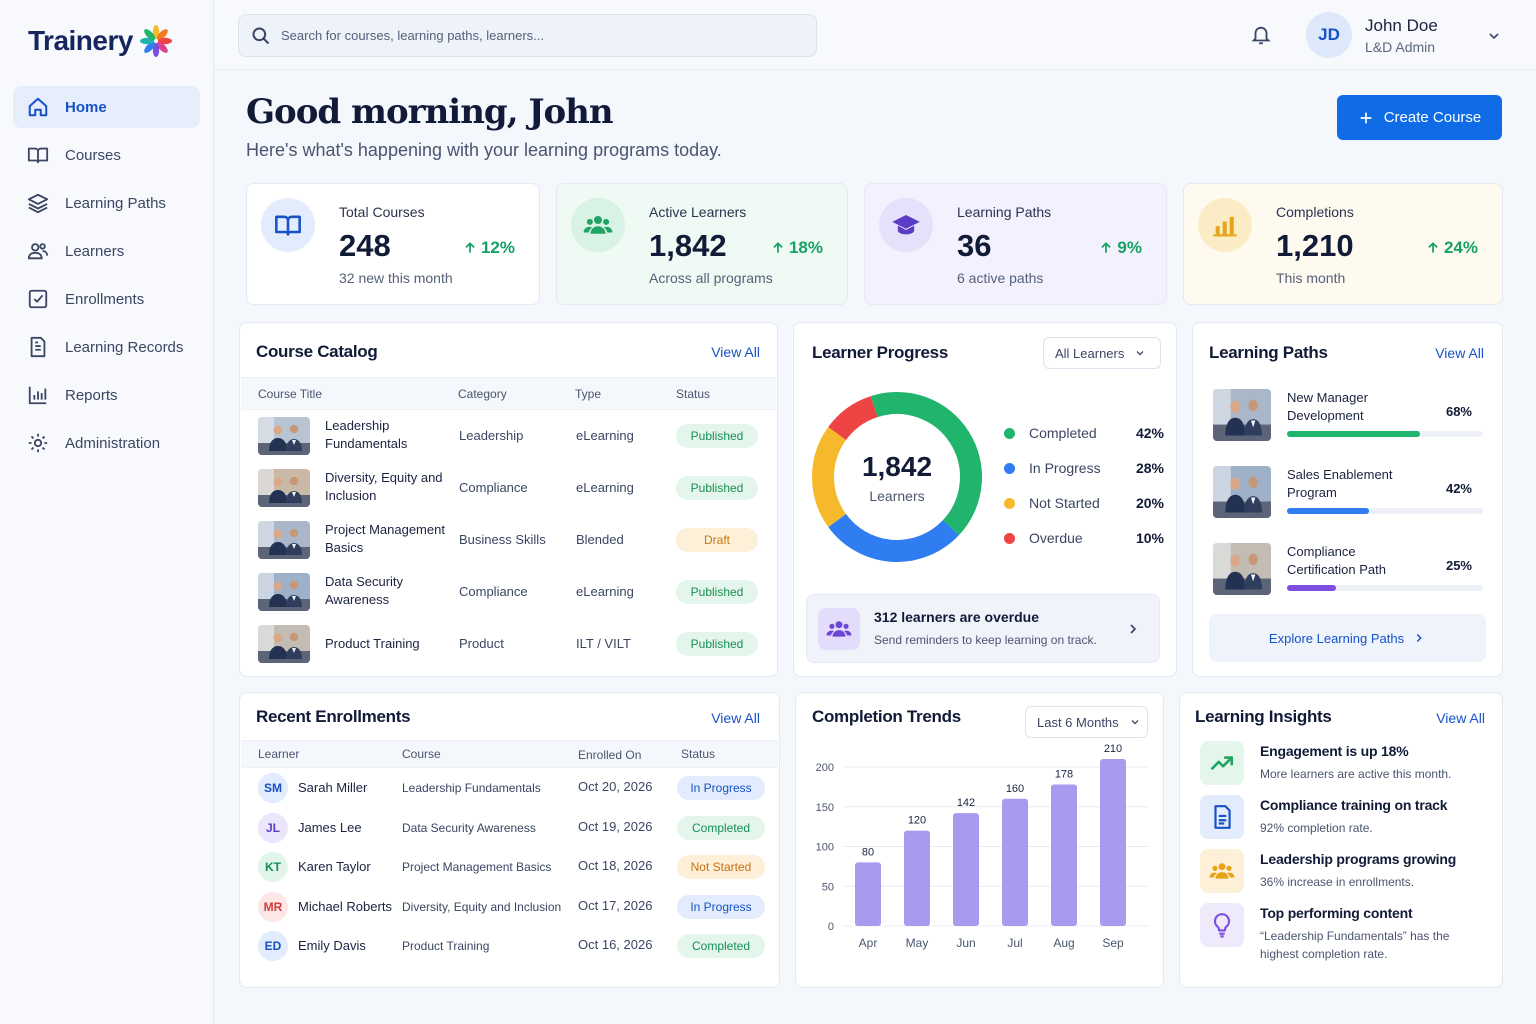 Image resolution: width=1536 pixels, height=1024 pixels. I want to click on course-title: Diversity, Equity and Inclusion, so click(384, 486).